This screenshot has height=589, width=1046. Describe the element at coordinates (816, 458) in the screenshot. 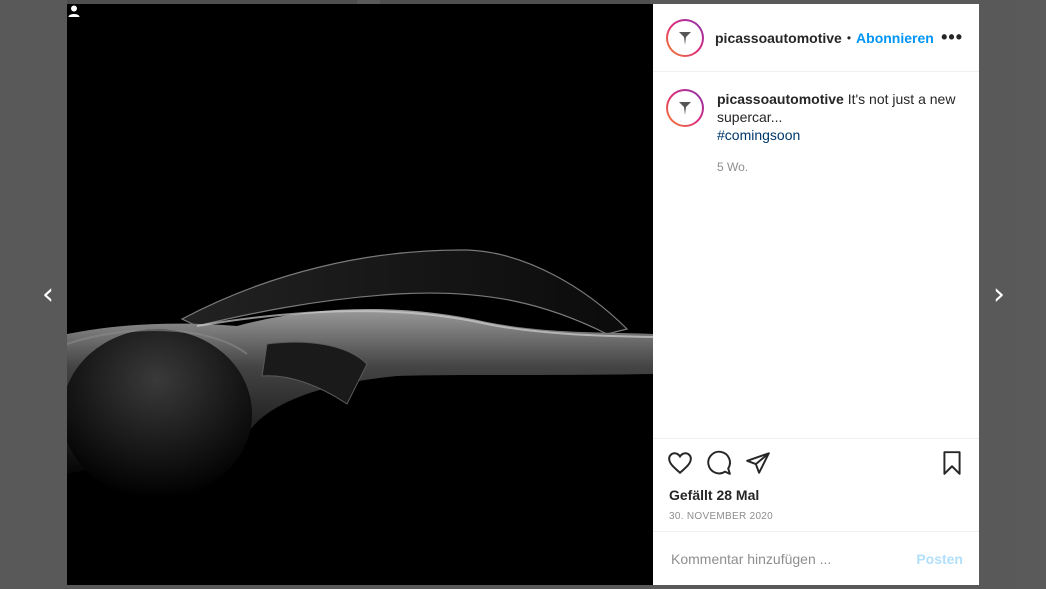

I see `action-bar` at that location.